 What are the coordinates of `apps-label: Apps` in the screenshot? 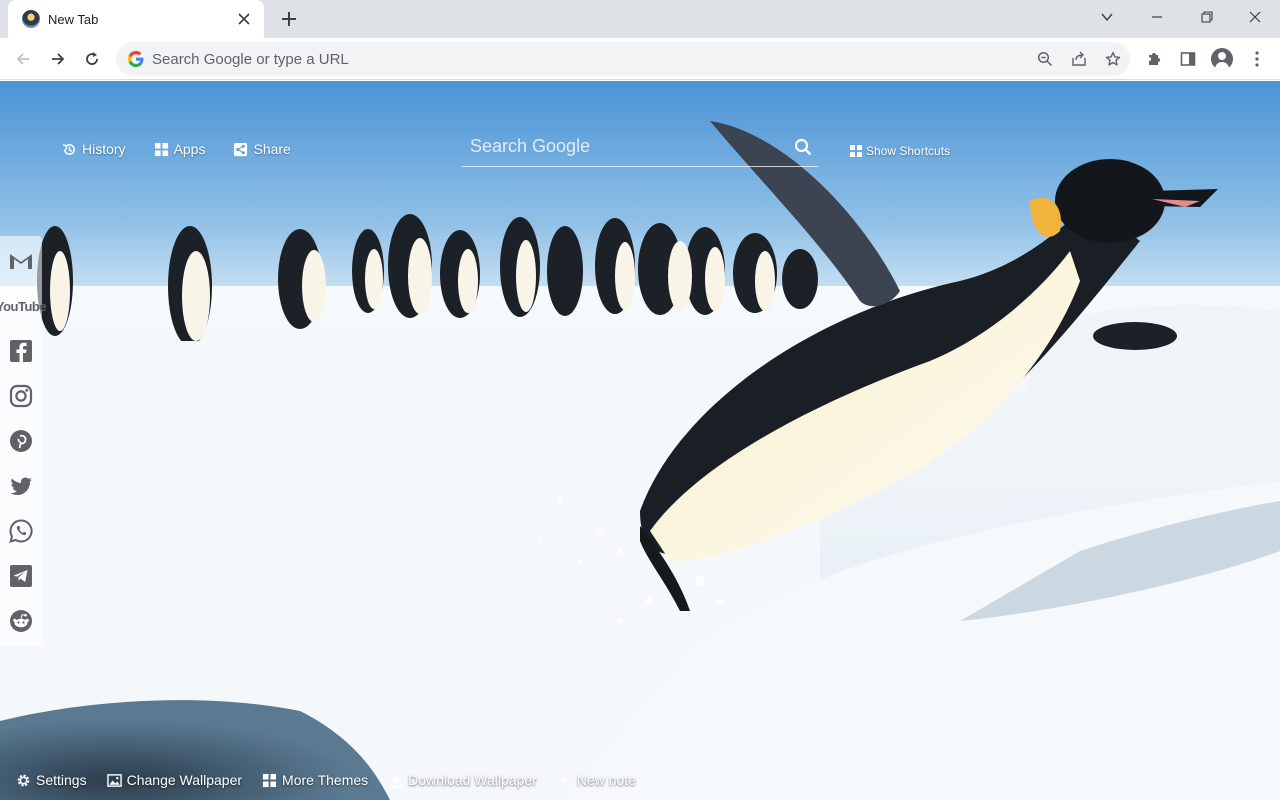 It's located at (189, 149).